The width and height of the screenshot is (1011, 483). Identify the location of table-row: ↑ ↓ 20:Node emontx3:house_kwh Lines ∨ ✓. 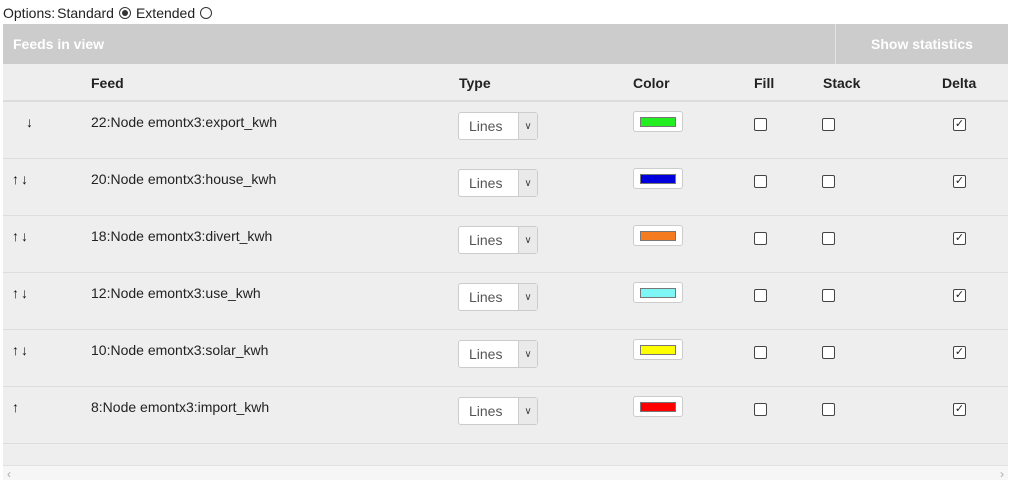
(505, 187).